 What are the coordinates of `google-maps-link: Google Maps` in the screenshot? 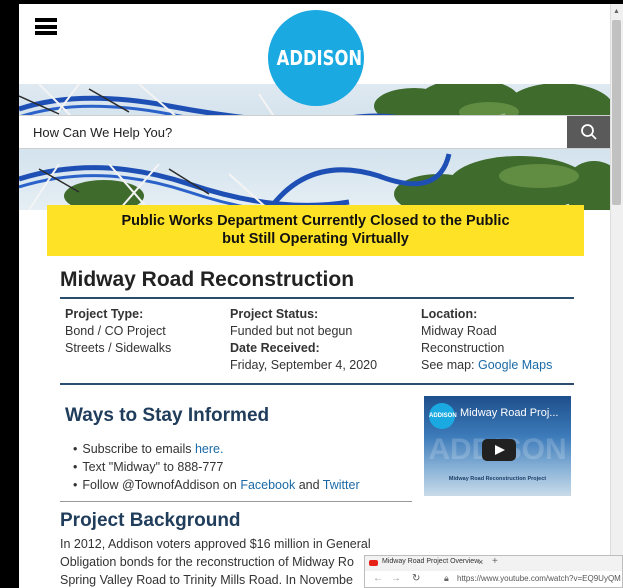 It's located at (515, 365).